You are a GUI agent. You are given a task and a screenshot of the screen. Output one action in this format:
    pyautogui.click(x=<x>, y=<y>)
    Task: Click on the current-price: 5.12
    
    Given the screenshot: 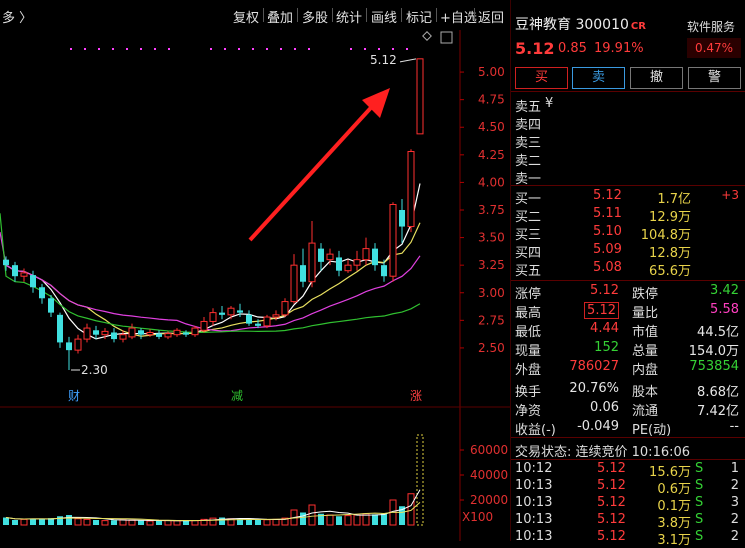 What is the action you would take?
    pyautogui.click(x=535, y=48)
    